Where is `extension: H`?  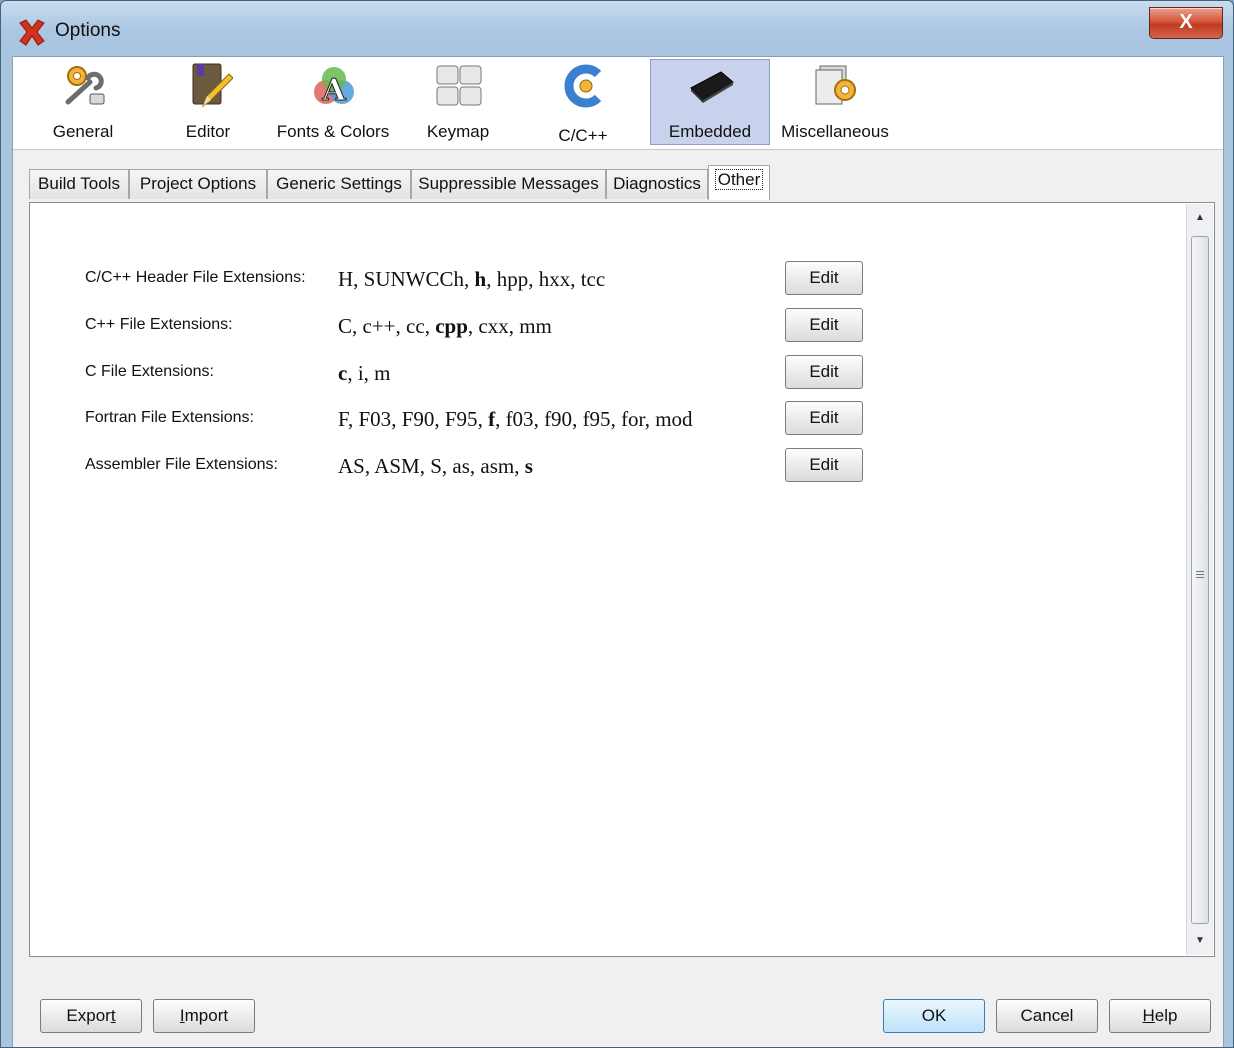
extension: H is located at coordinates (346, 279).